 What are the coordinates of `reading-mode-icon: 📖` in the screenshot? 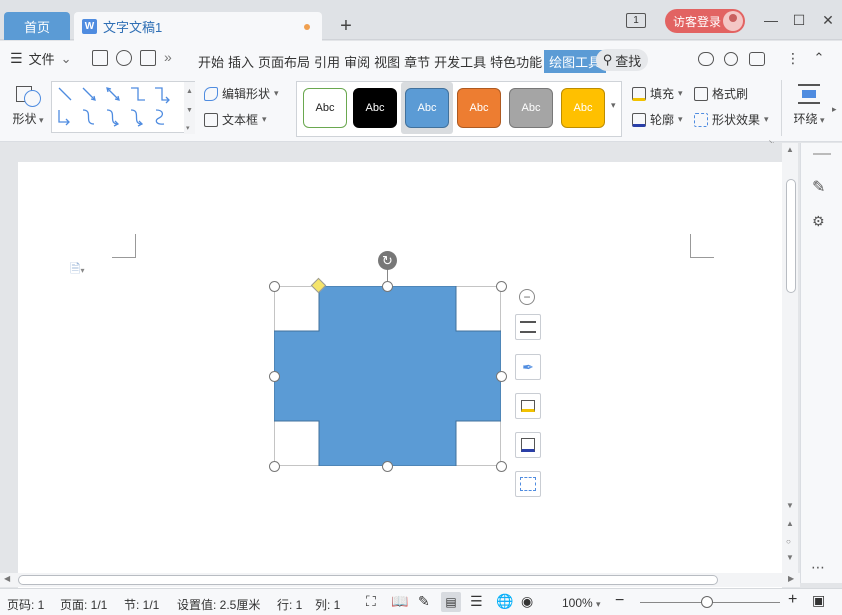 It's located at (399, 601).